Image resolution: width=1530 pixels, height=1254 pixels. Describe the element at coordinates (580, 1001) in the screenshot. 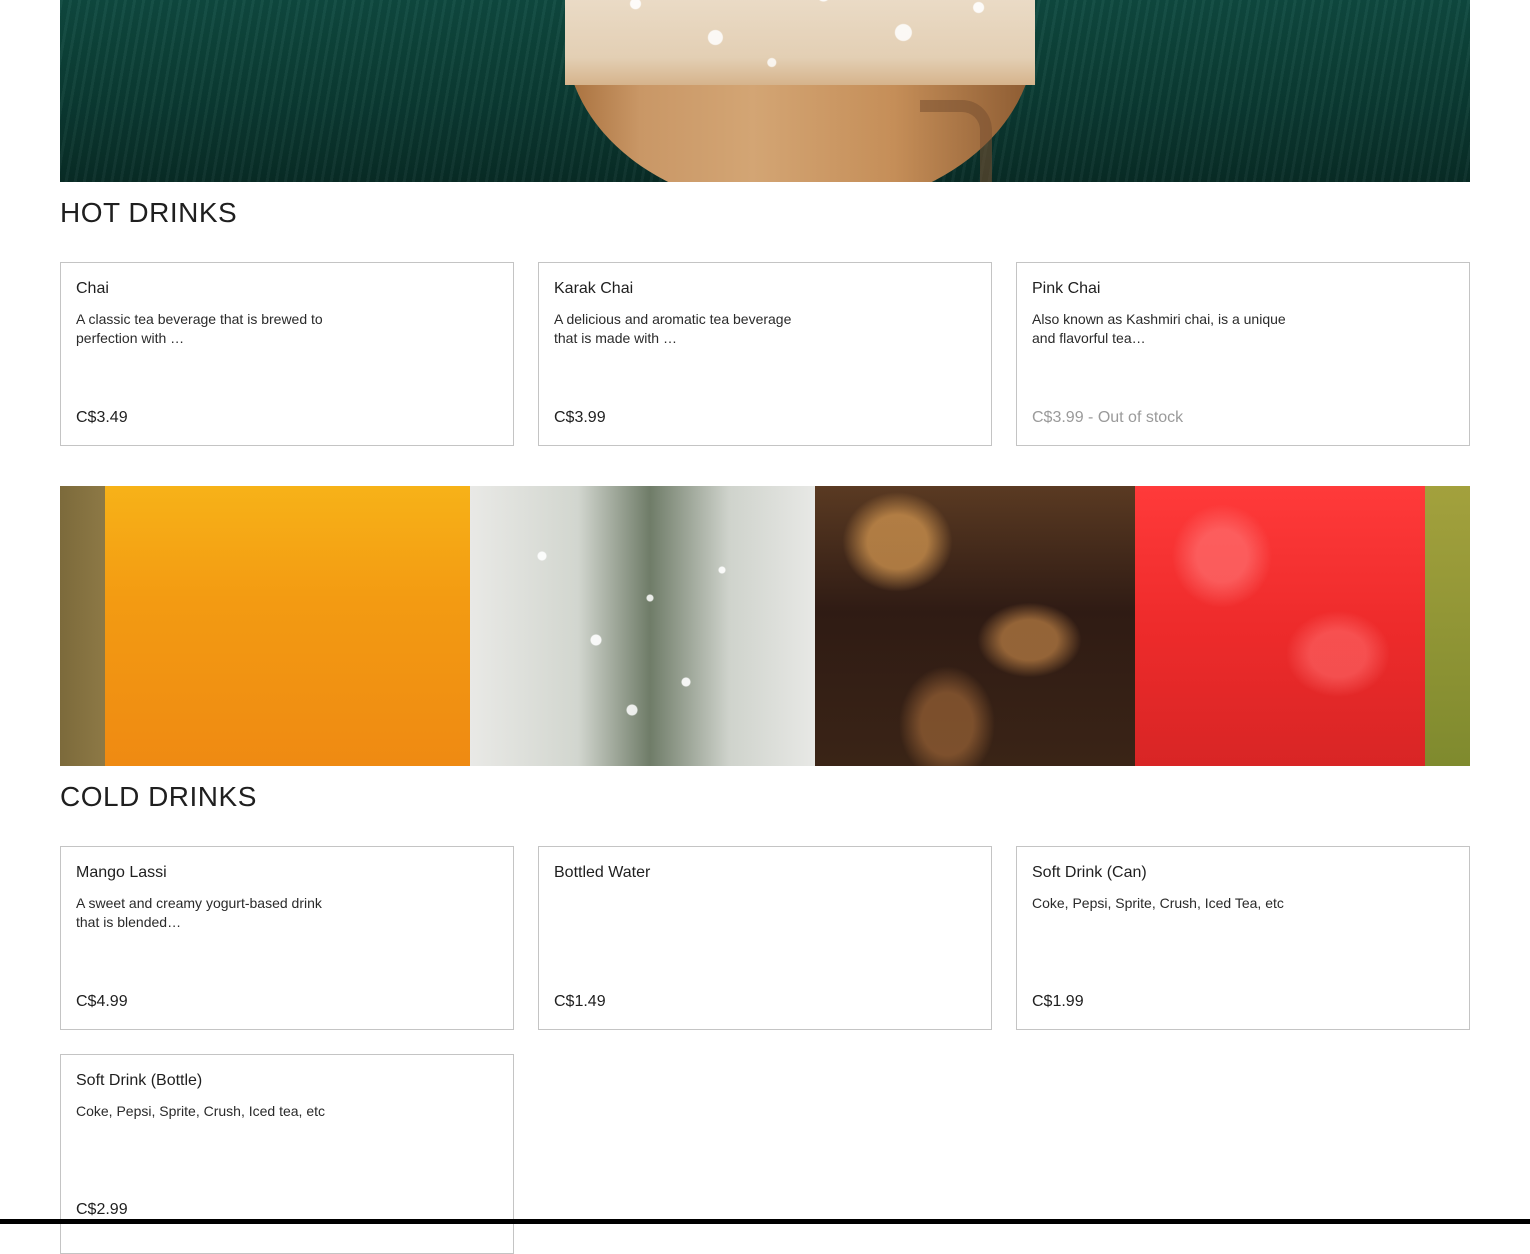

I see `menu-item-price: C$1.49` at that location.